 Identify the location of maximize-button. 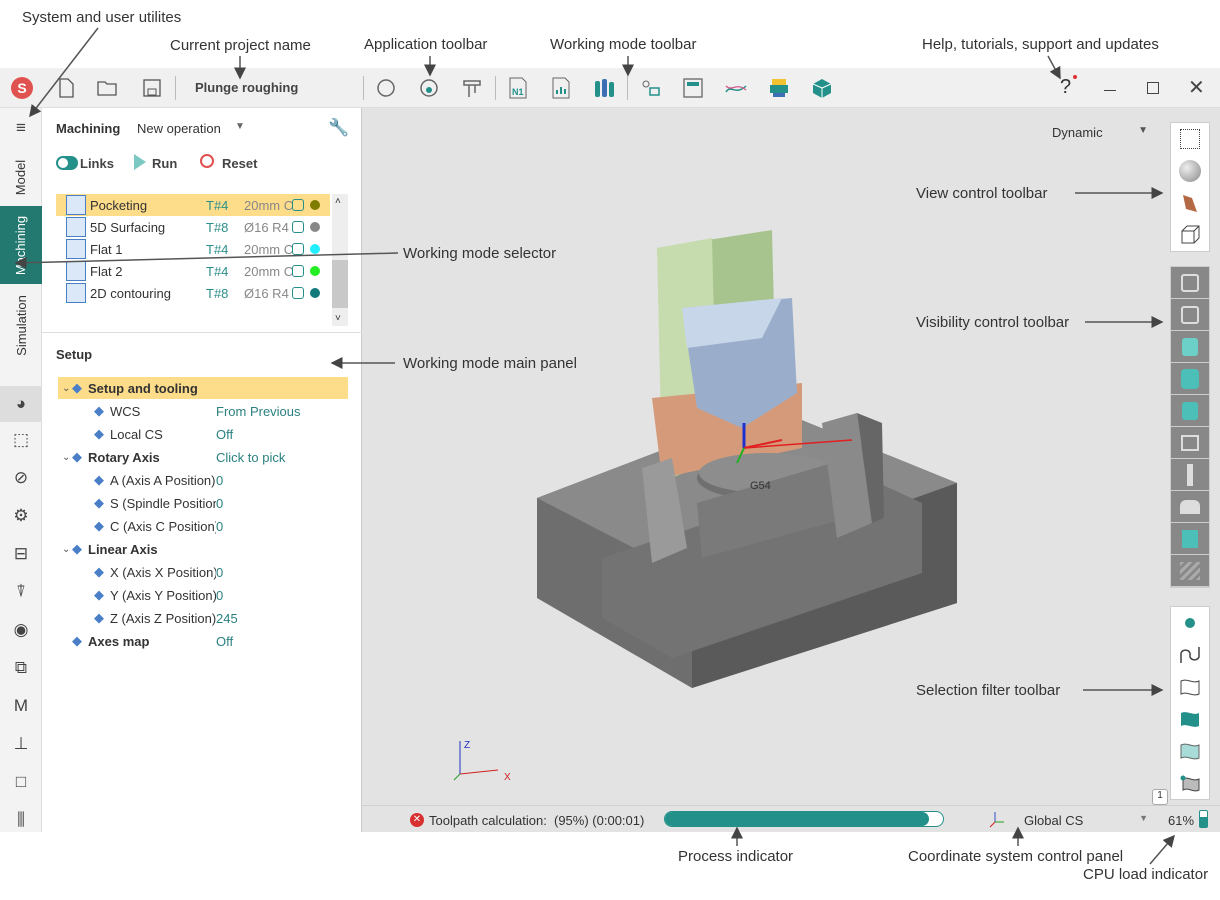
(1153, 88).